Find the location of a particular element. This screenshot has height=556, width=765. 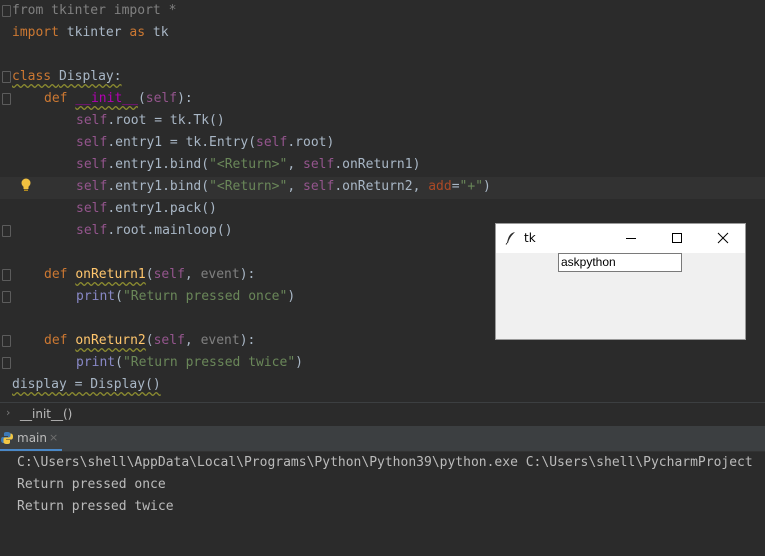

lightbulb-icon is located at coordinates (26, 185).